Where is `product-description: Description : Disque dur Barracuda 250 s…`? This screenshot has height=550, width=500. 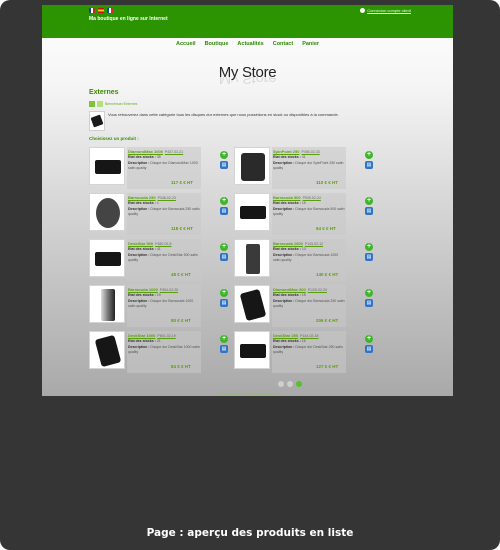 product-description: Description : Disque dur Barracuda 250 s… is located at coordinates (164, 212).